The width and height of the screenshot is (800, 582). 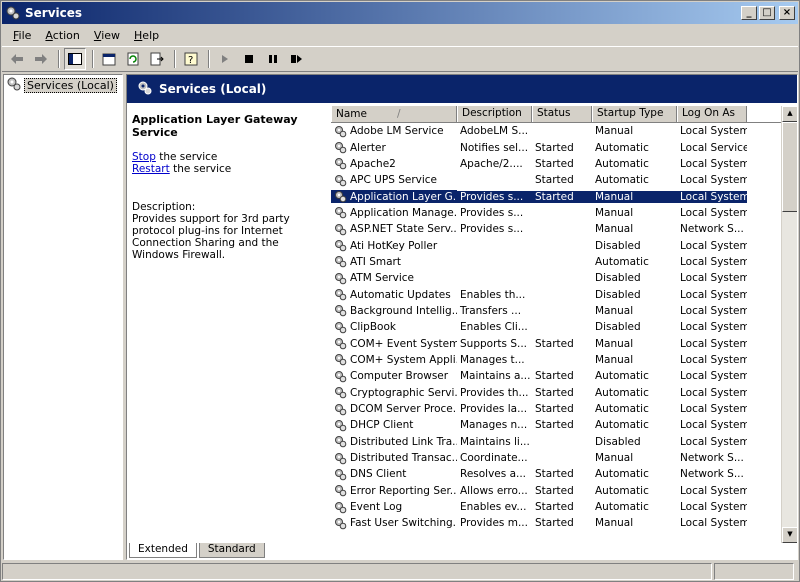 What do you see at coordinates (62, 35) in the screenshot?
I see `menu-action: Action` at bounding box center [62, 35].